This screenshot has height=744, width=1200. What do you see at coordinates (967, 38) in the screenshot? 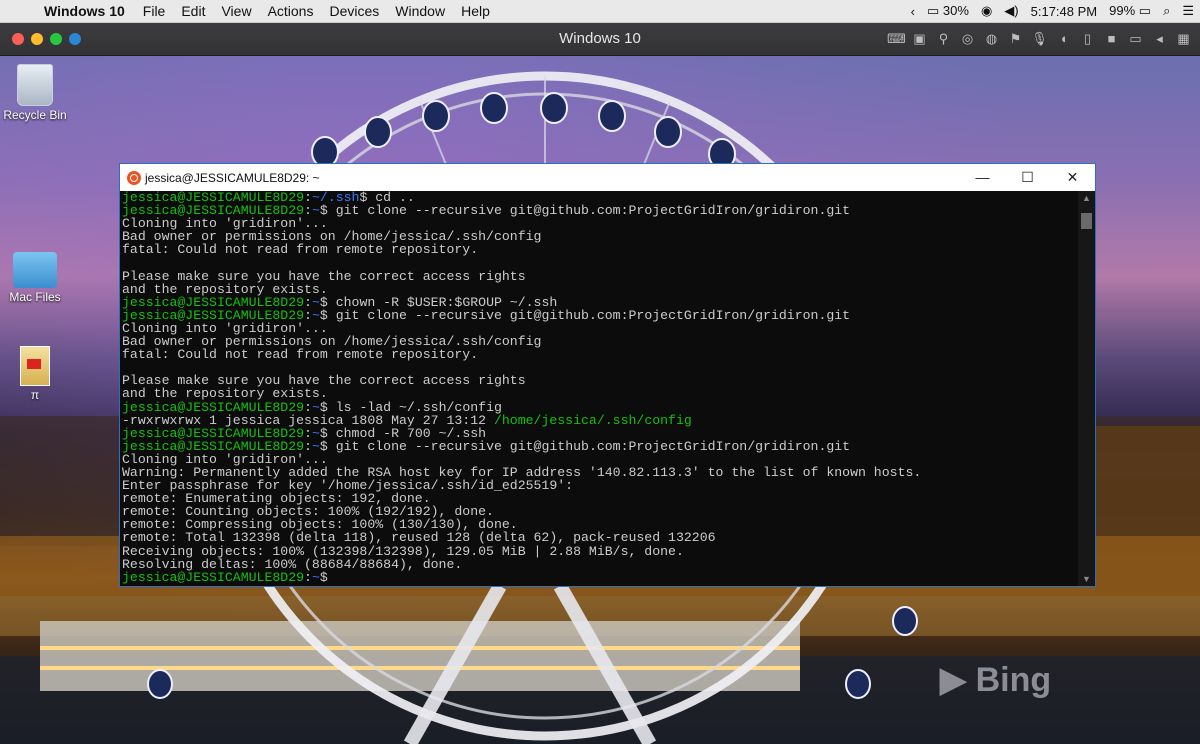
I see `cd-icon: ◎` at bounding box center [967, 38].